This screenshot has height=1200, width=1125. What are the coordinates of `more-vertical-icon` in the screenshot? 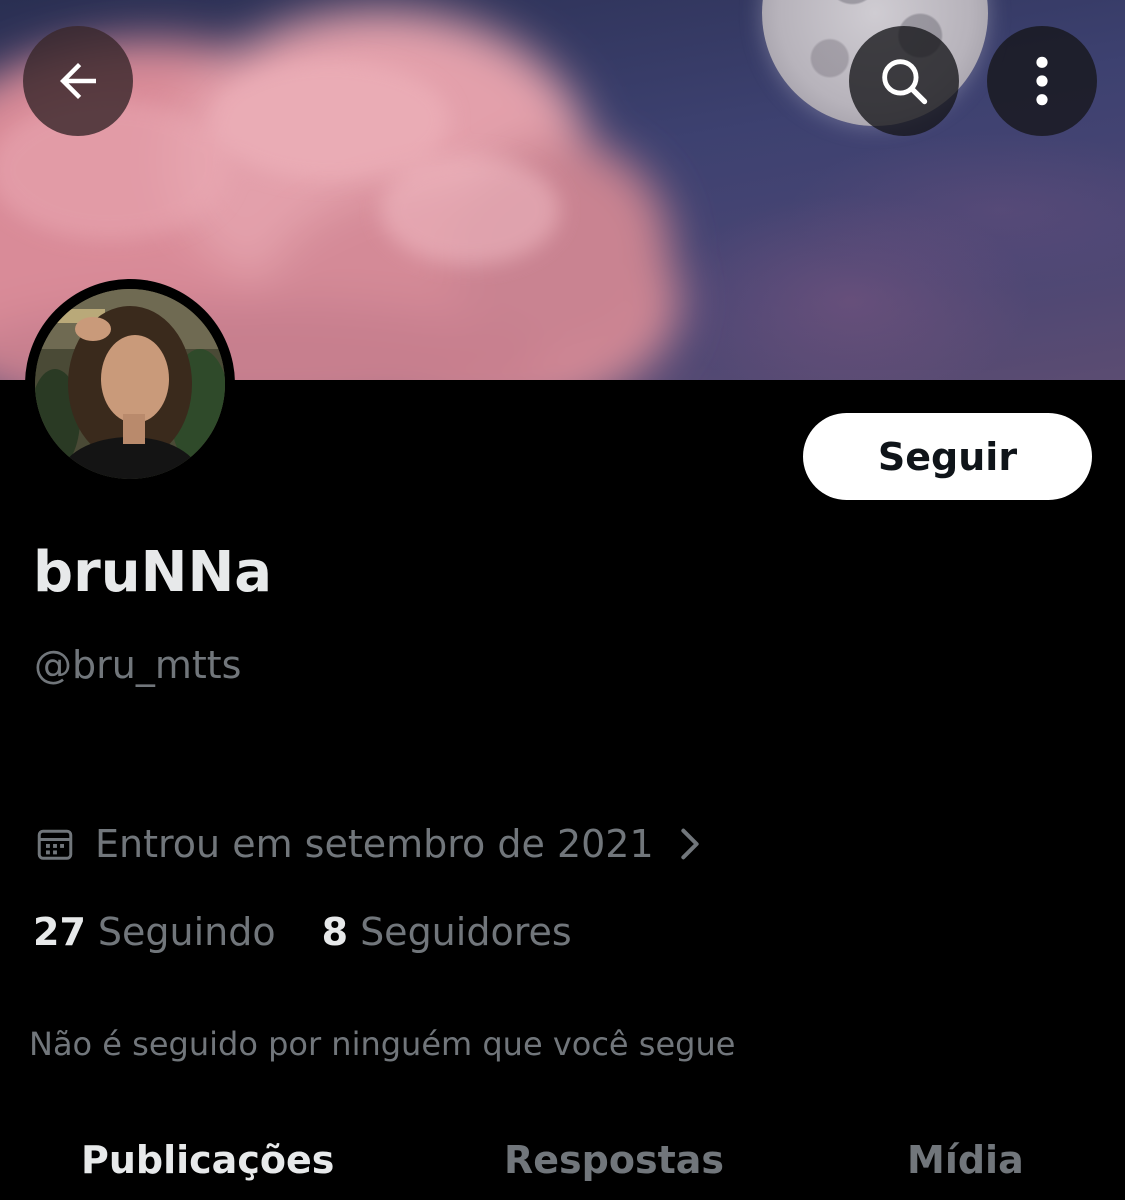 It's located at (1042, 81).